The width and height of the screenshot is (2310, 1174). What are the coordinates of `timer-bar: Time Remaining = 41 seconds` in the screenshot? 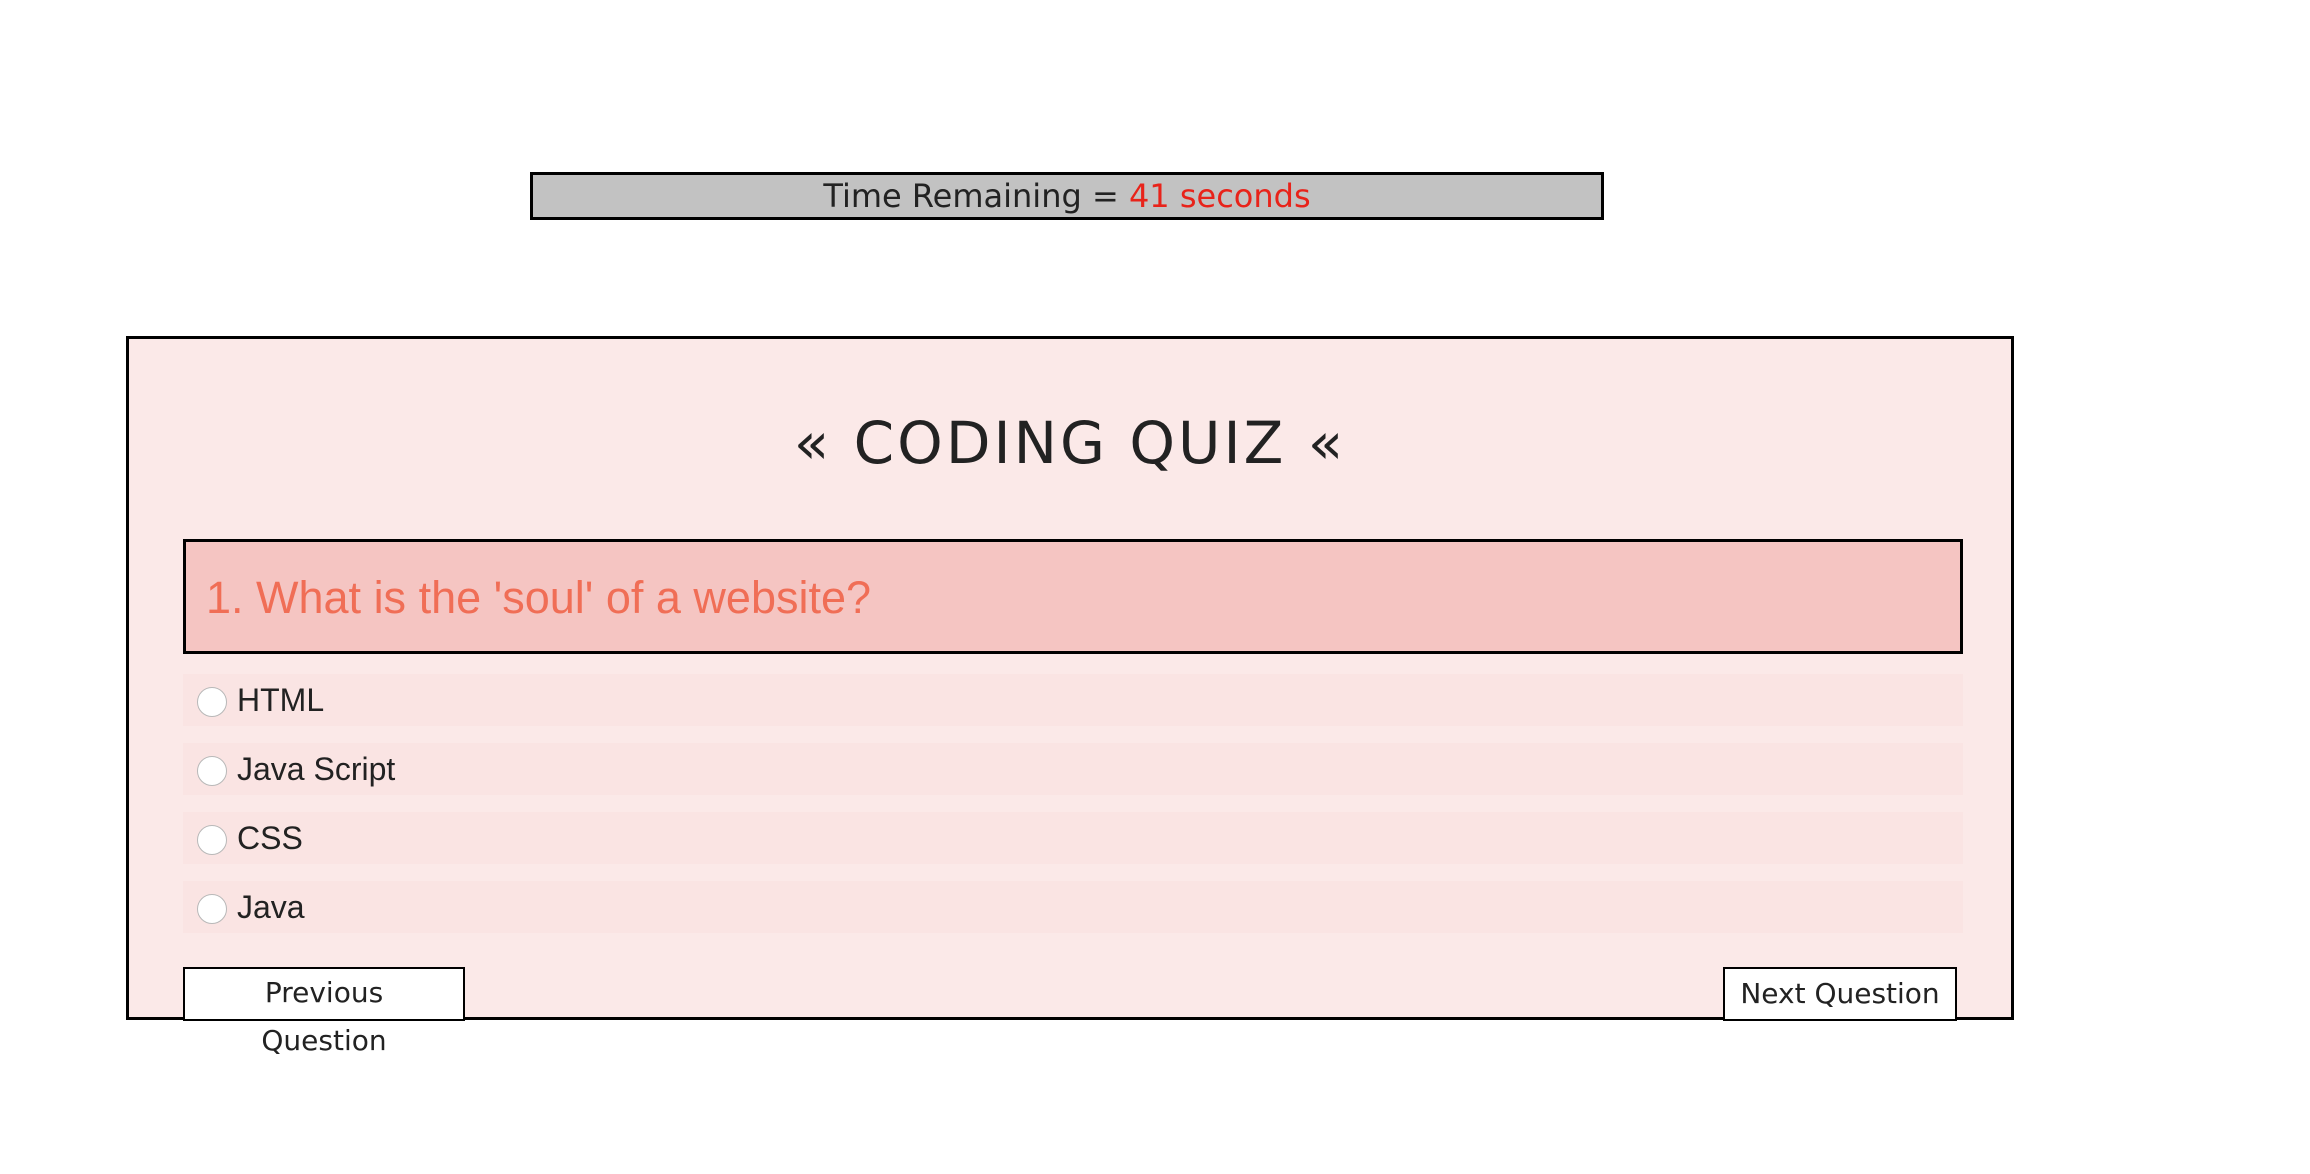 It's located at (1067, 196).